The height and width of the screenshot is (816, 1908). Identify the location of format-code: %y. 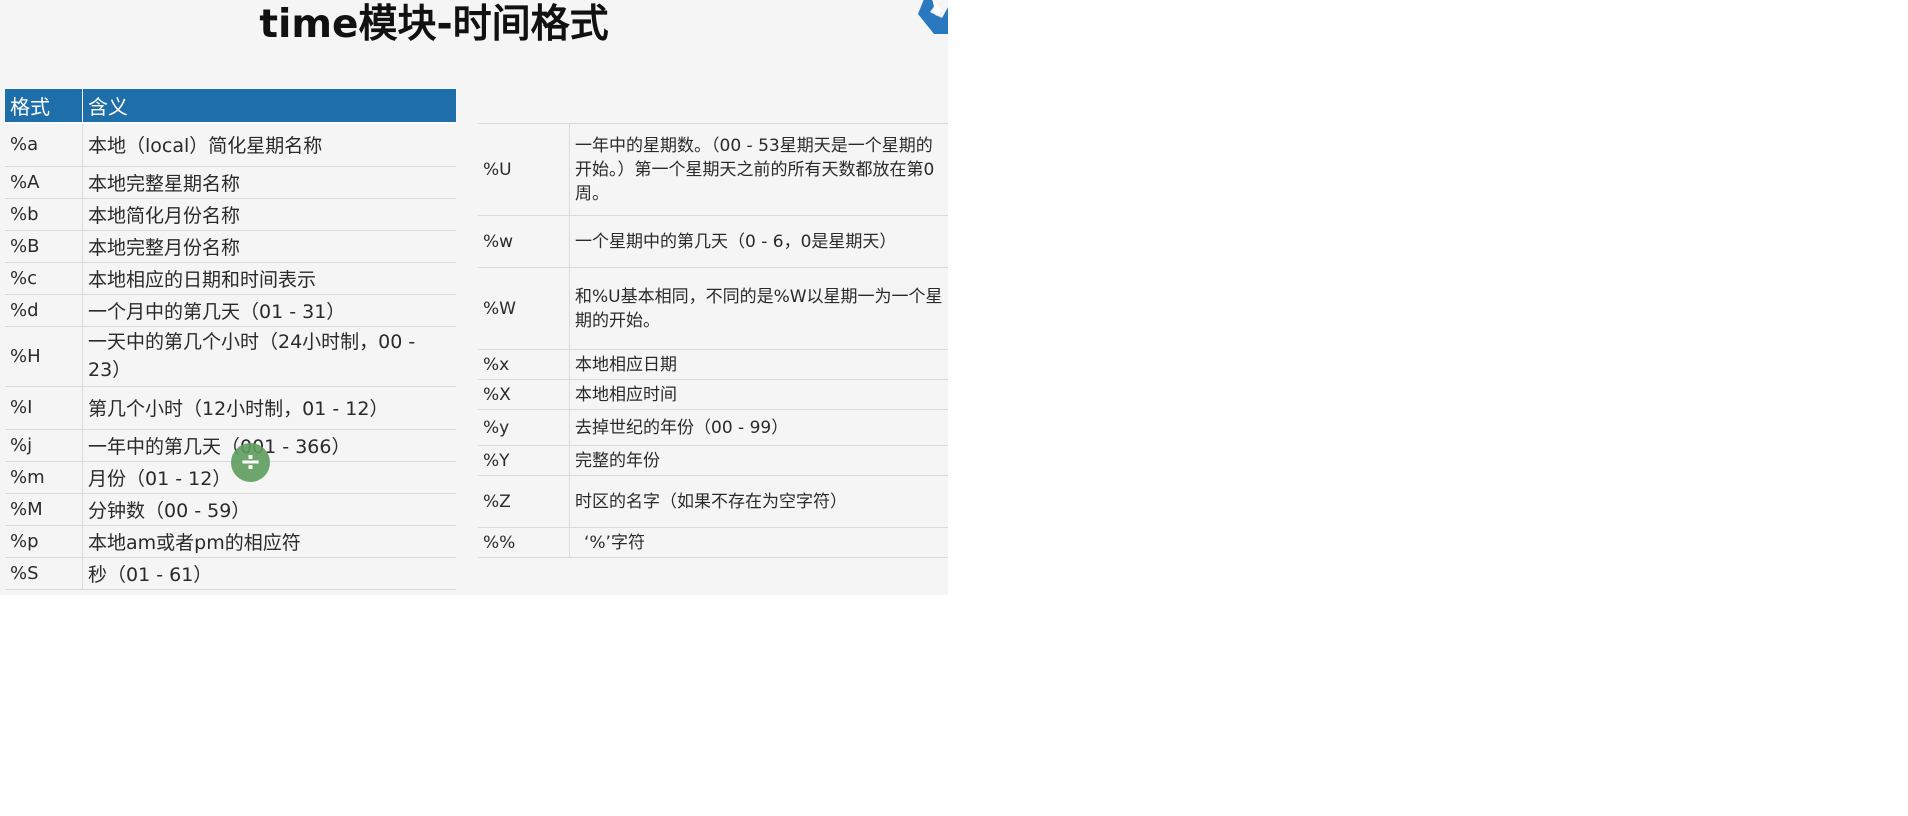
(524, 427).